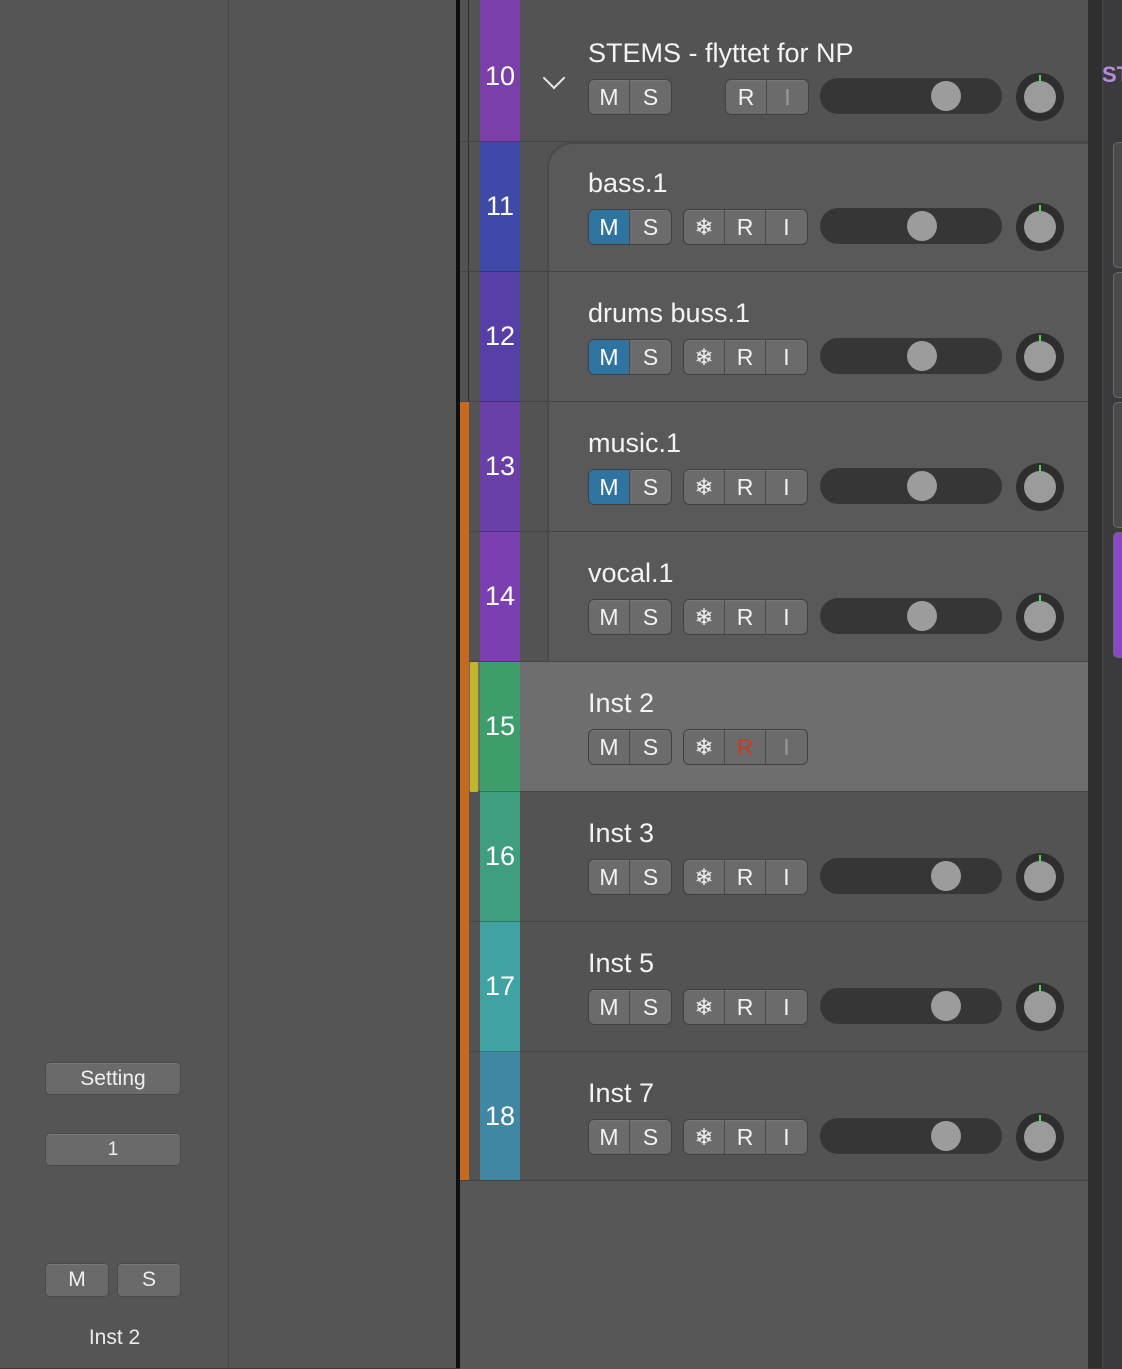 Image resolution: width=1122 pixels, height=1369 pixels. Describe the element at coordinates (554, 78) in the screenshot. I see `disclosure-chevron-icon` at that location.